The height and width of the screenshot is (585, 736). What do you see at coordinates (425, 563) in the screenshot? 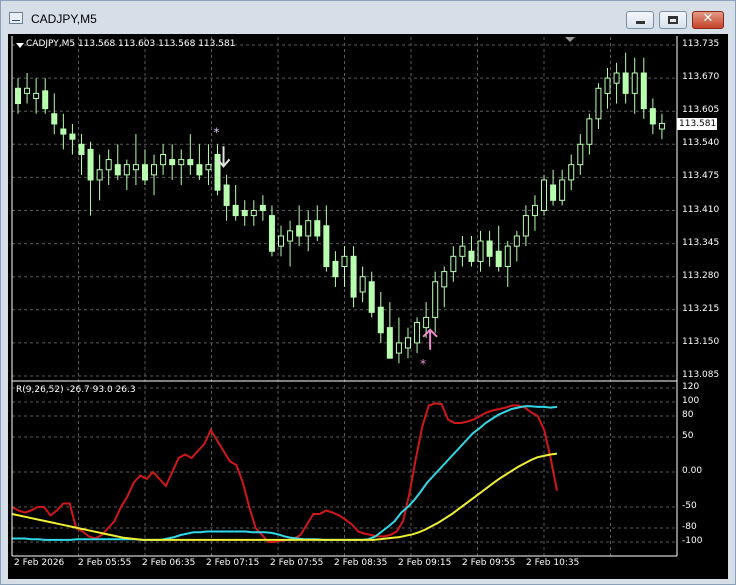
I see `time-tick-label: 2 Feb 09:15` at bounding box center [425, 563].